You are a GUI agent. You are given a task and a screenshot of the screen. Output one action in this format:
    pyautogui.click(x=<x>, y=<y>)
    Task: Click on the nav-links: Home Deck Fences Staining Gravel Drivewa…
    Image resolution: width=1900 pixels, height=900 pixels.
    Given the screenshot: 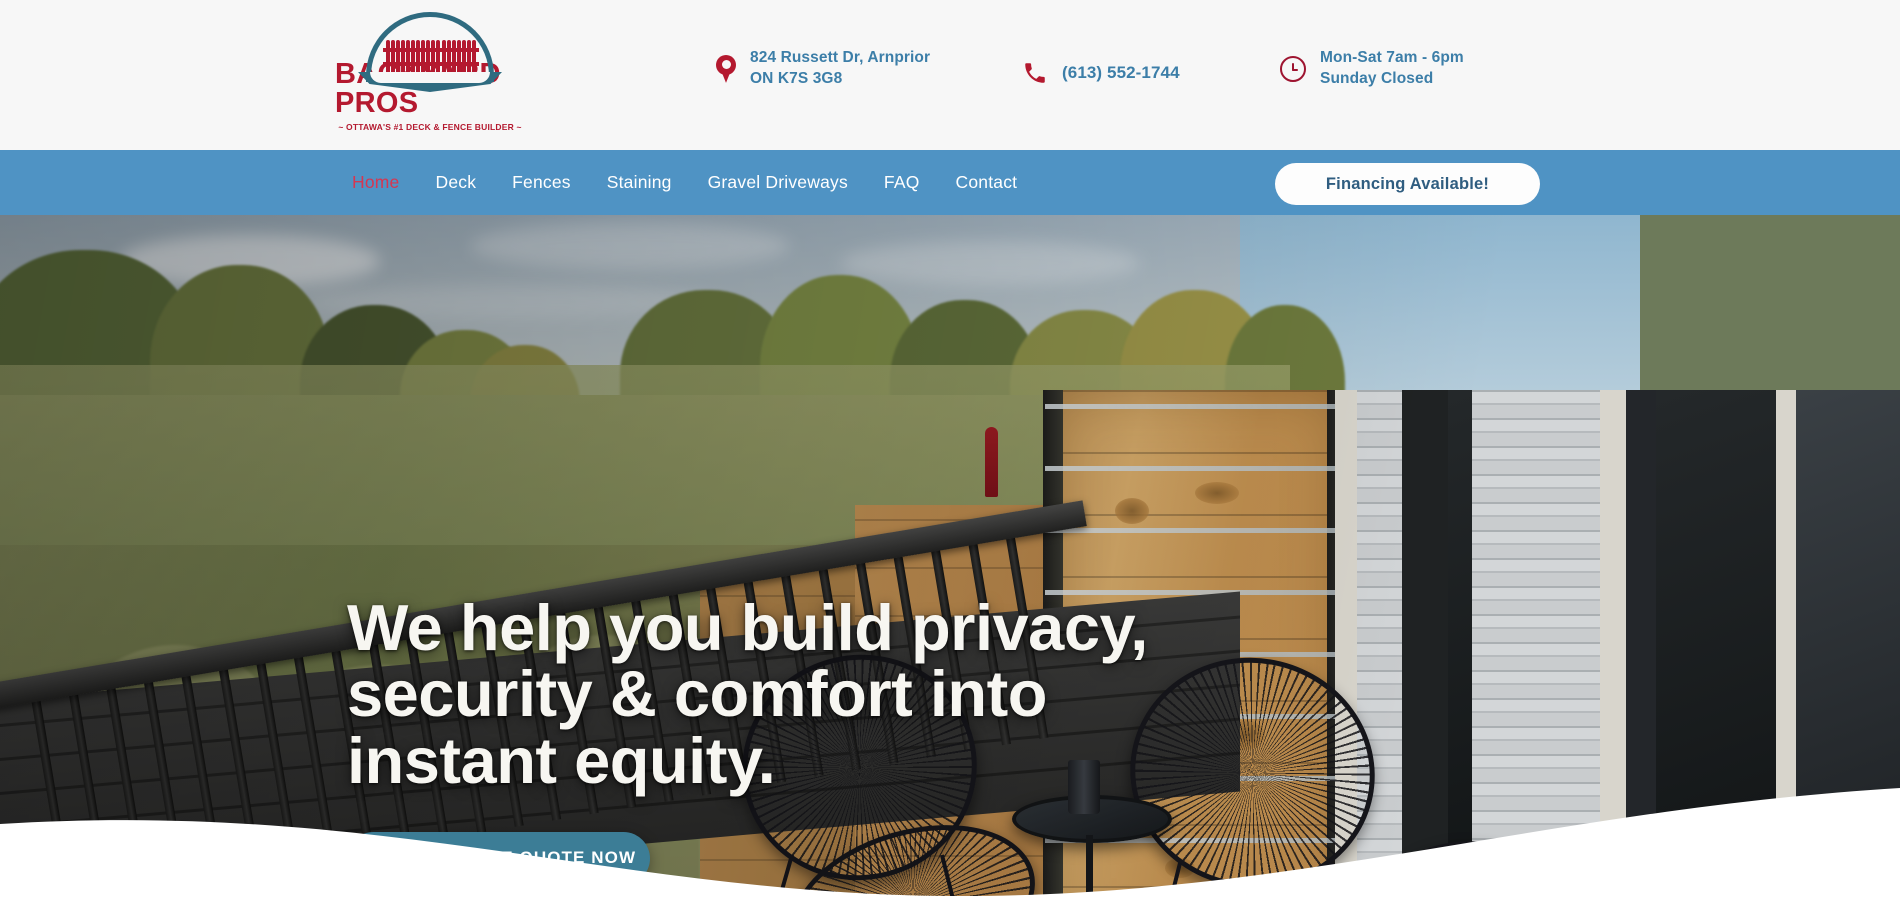 What is the action you would take?
    pyautogui.click(x=684, y=182)
    